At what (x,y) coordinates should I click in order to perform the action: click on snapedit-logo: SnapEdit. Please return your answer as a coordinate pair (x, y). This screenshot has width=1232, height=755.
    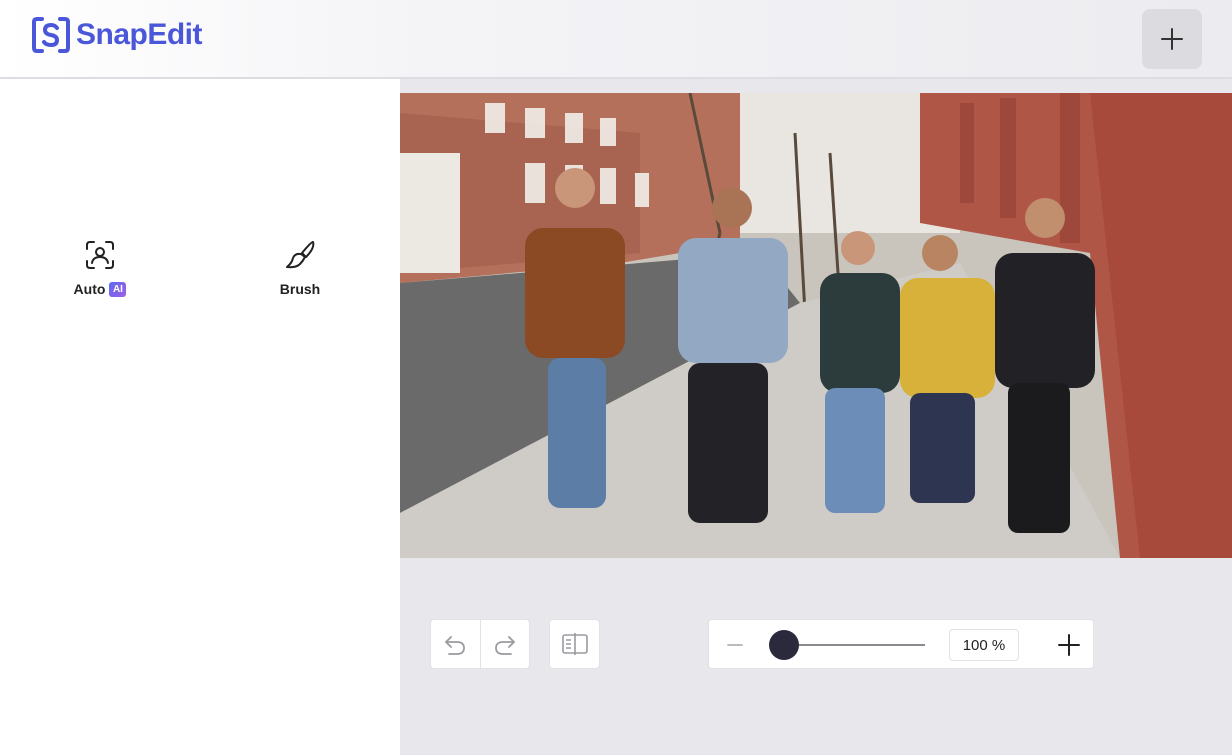
    Looking at the image, I should click on (117, 35).